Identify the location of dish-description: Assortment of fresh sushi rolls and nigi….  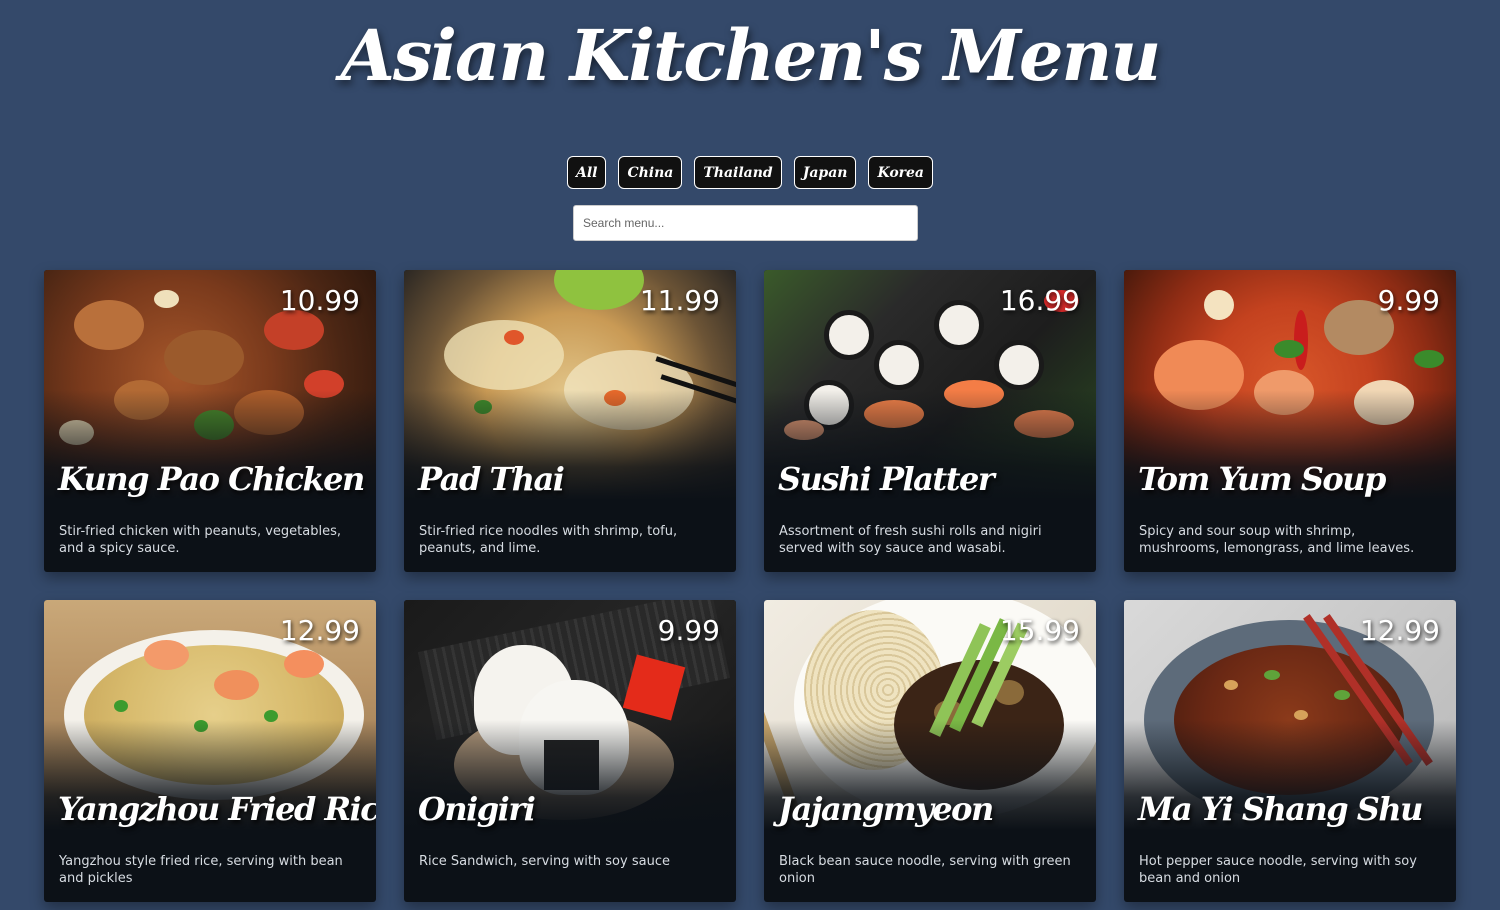
(910, 540).